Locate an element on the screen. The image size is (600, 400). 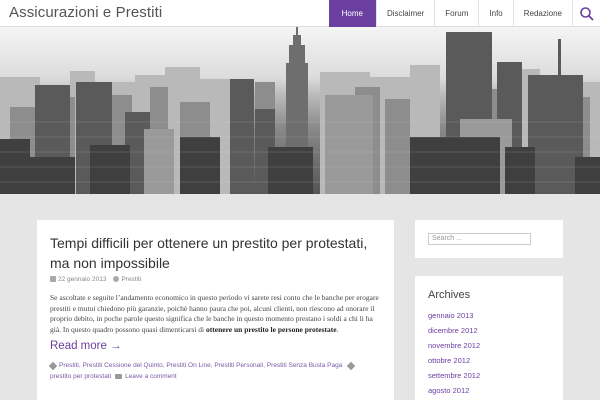
search-icon is located at coordinates (587, 14).